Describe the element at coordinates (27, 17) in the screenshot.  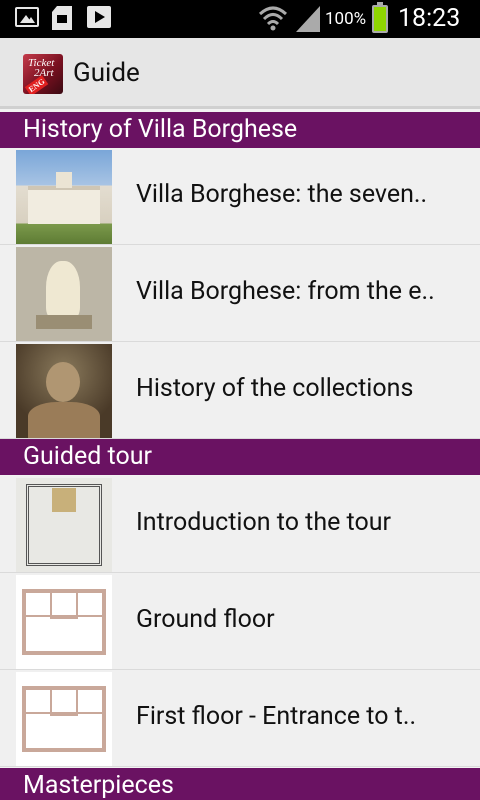
I see `image-icon` at that location.